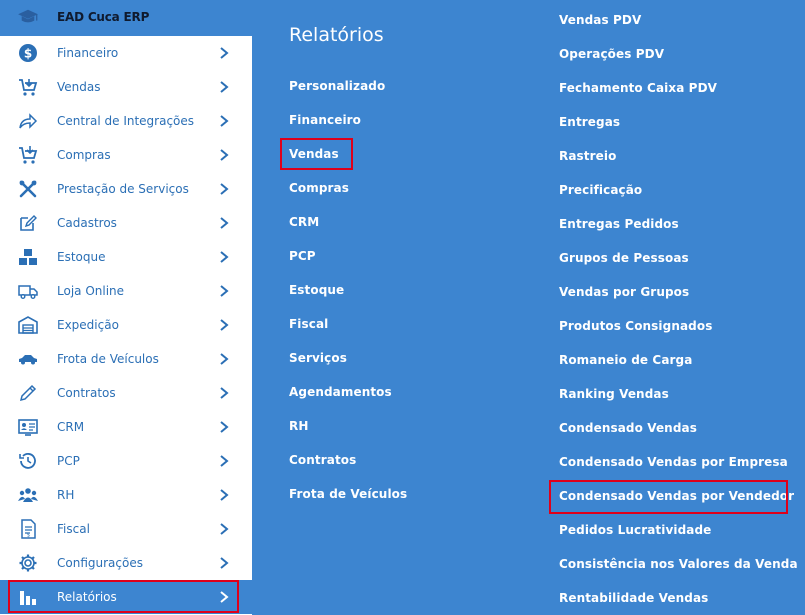 The image size is (805, 615). Describe the element at coordinates (676, 496) in the screenshot. I see `report-link: Condensado Vendas por Vendedor` at that location.